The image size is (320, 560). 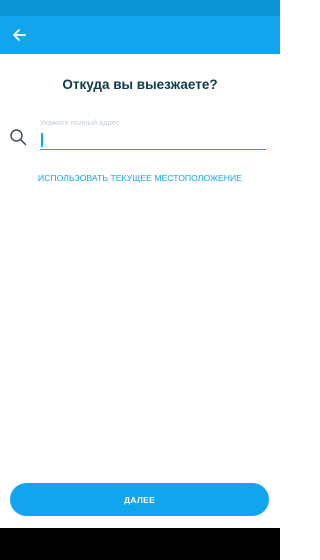 I want to click on address-field: Укажите полный адрес, so click(x=153, y=133).